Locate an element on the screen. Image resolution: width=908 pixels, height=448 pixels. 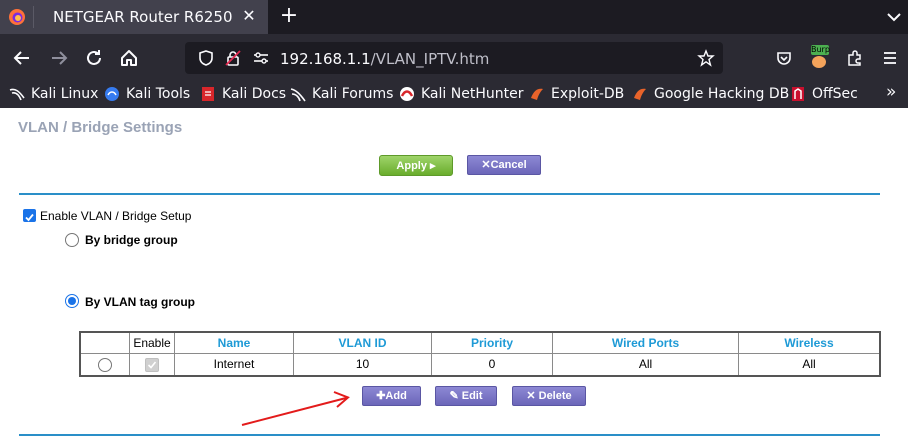
bookmark-label: Kali Docs is located at coordinates (254, 94).